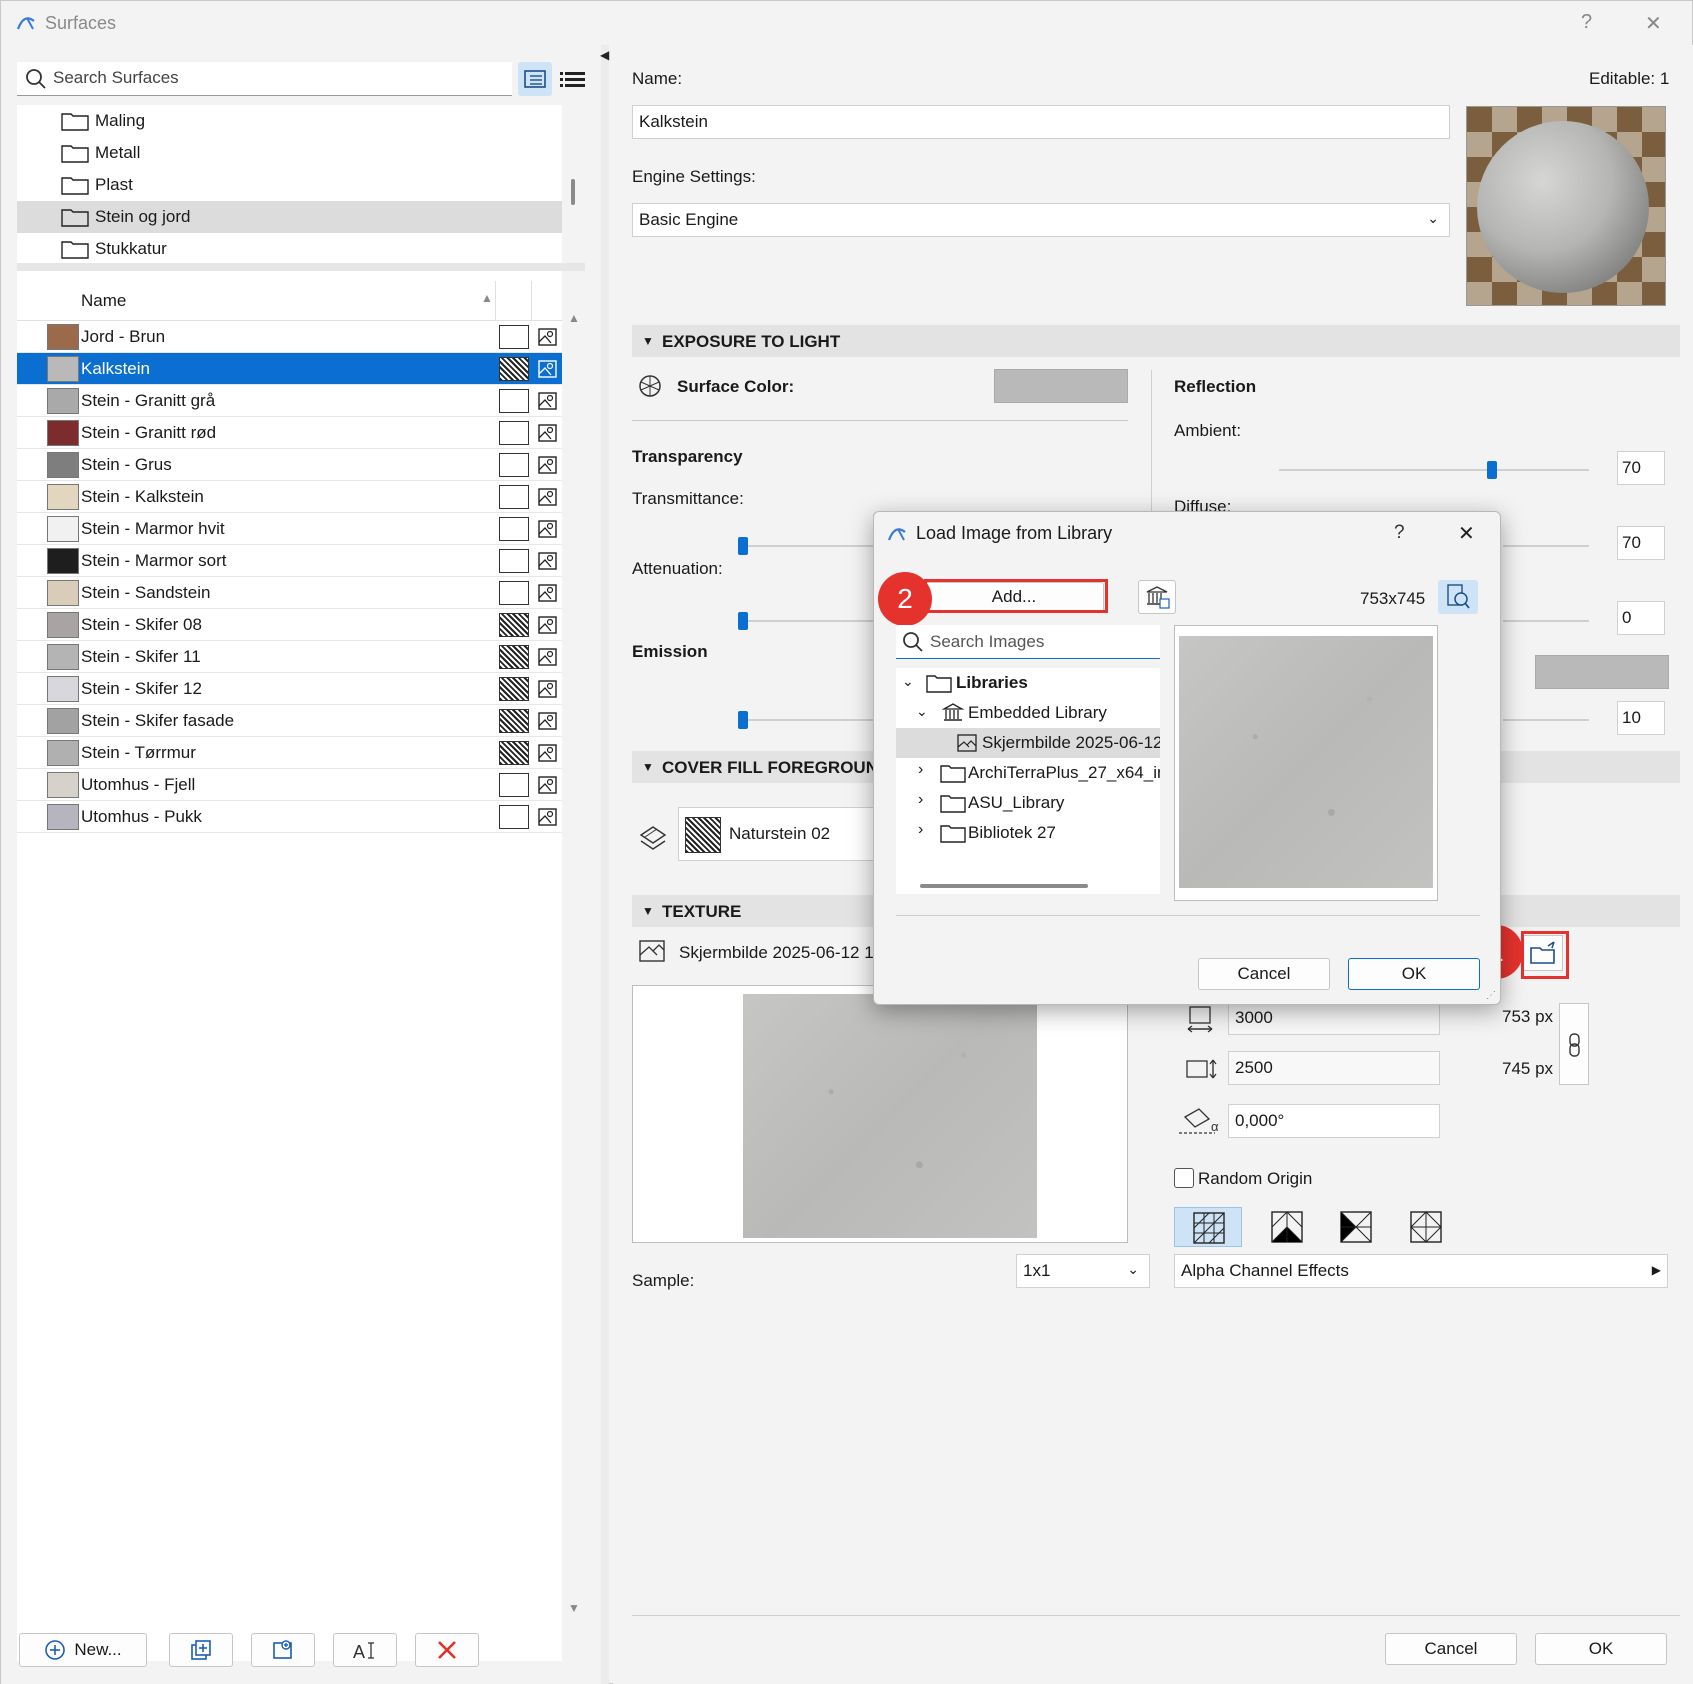 Image resolution: width=1693 pixels, height=1684 pixels. I want to click on library-manager-button, so click(1157, 597).